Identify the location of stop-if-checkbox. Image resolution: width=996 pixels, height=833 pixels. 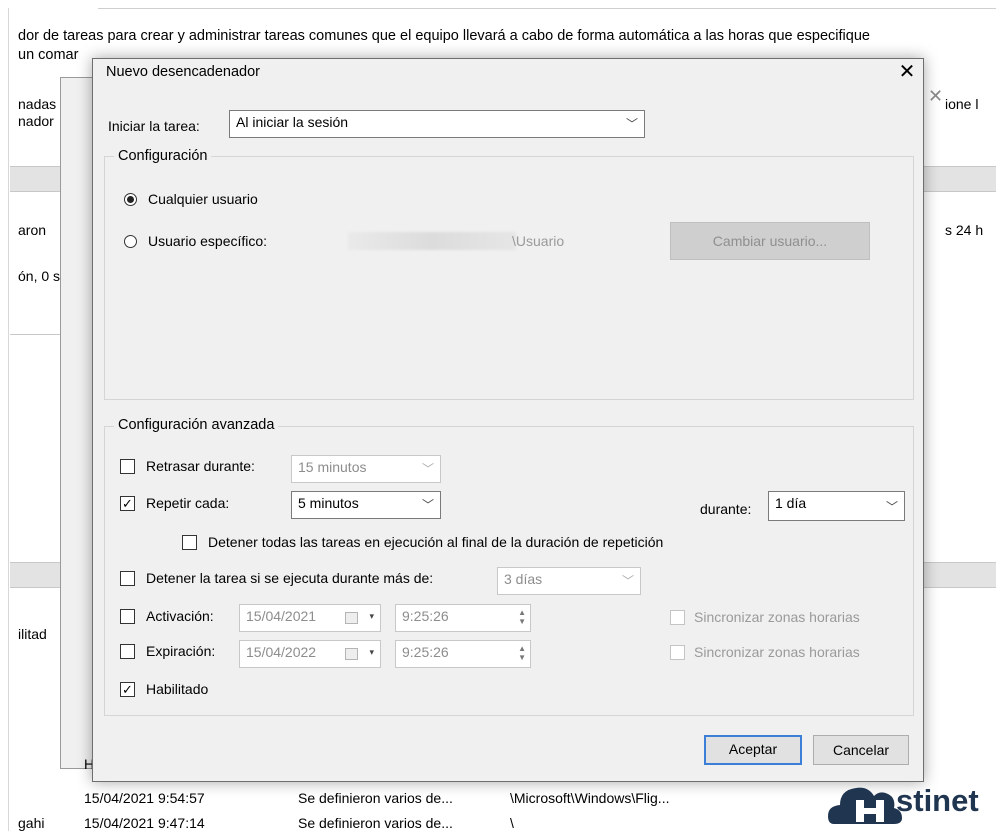
(127, 578).